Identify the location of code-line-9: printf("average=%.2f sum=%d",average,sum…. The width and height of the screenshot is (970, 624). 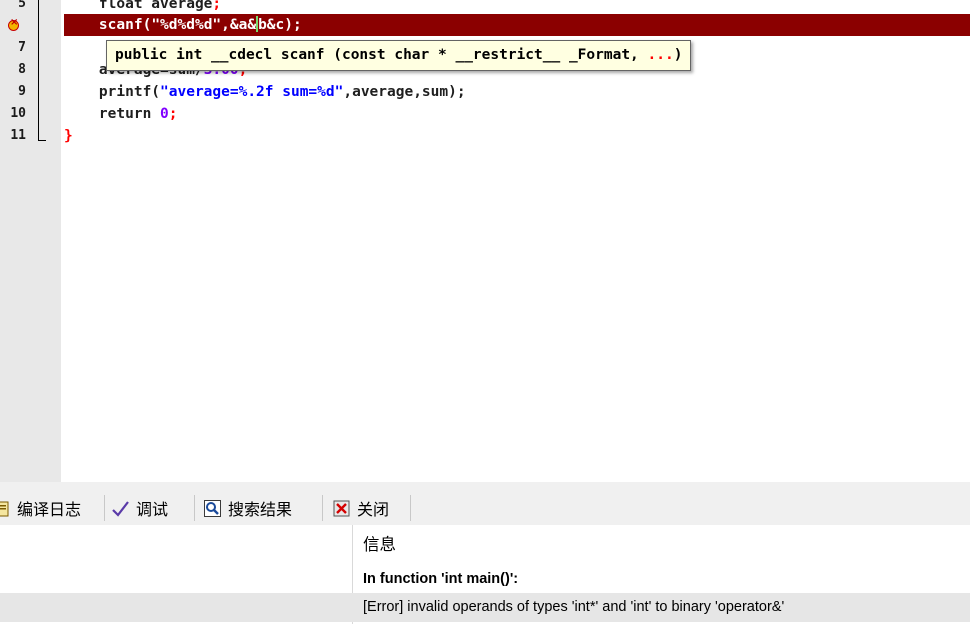
(517, 92).